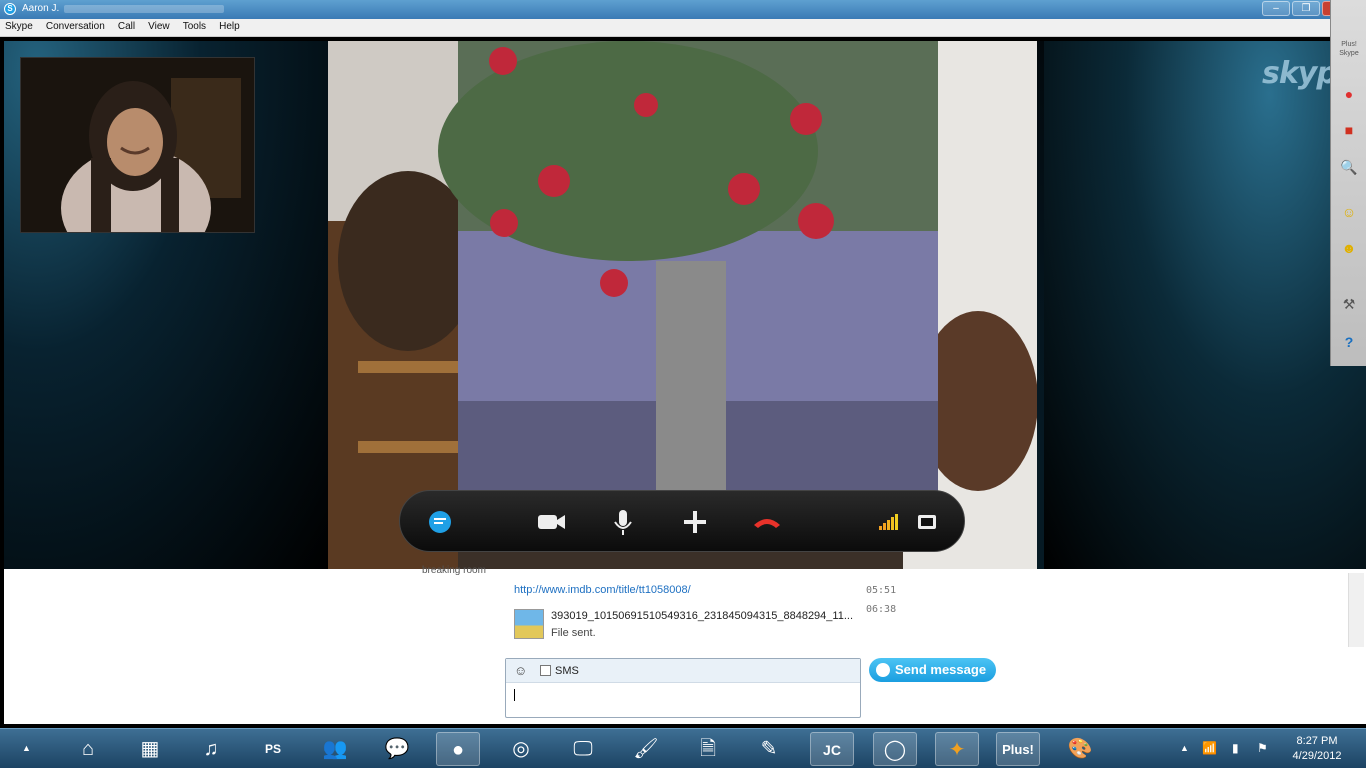 Image resolution: width=1366 pixels, height=768 pixels. What do you see at coordinates (454, 570) in the screenshot?
I see `chat-message-cut: breaking room` at bounding box center [454, 570].